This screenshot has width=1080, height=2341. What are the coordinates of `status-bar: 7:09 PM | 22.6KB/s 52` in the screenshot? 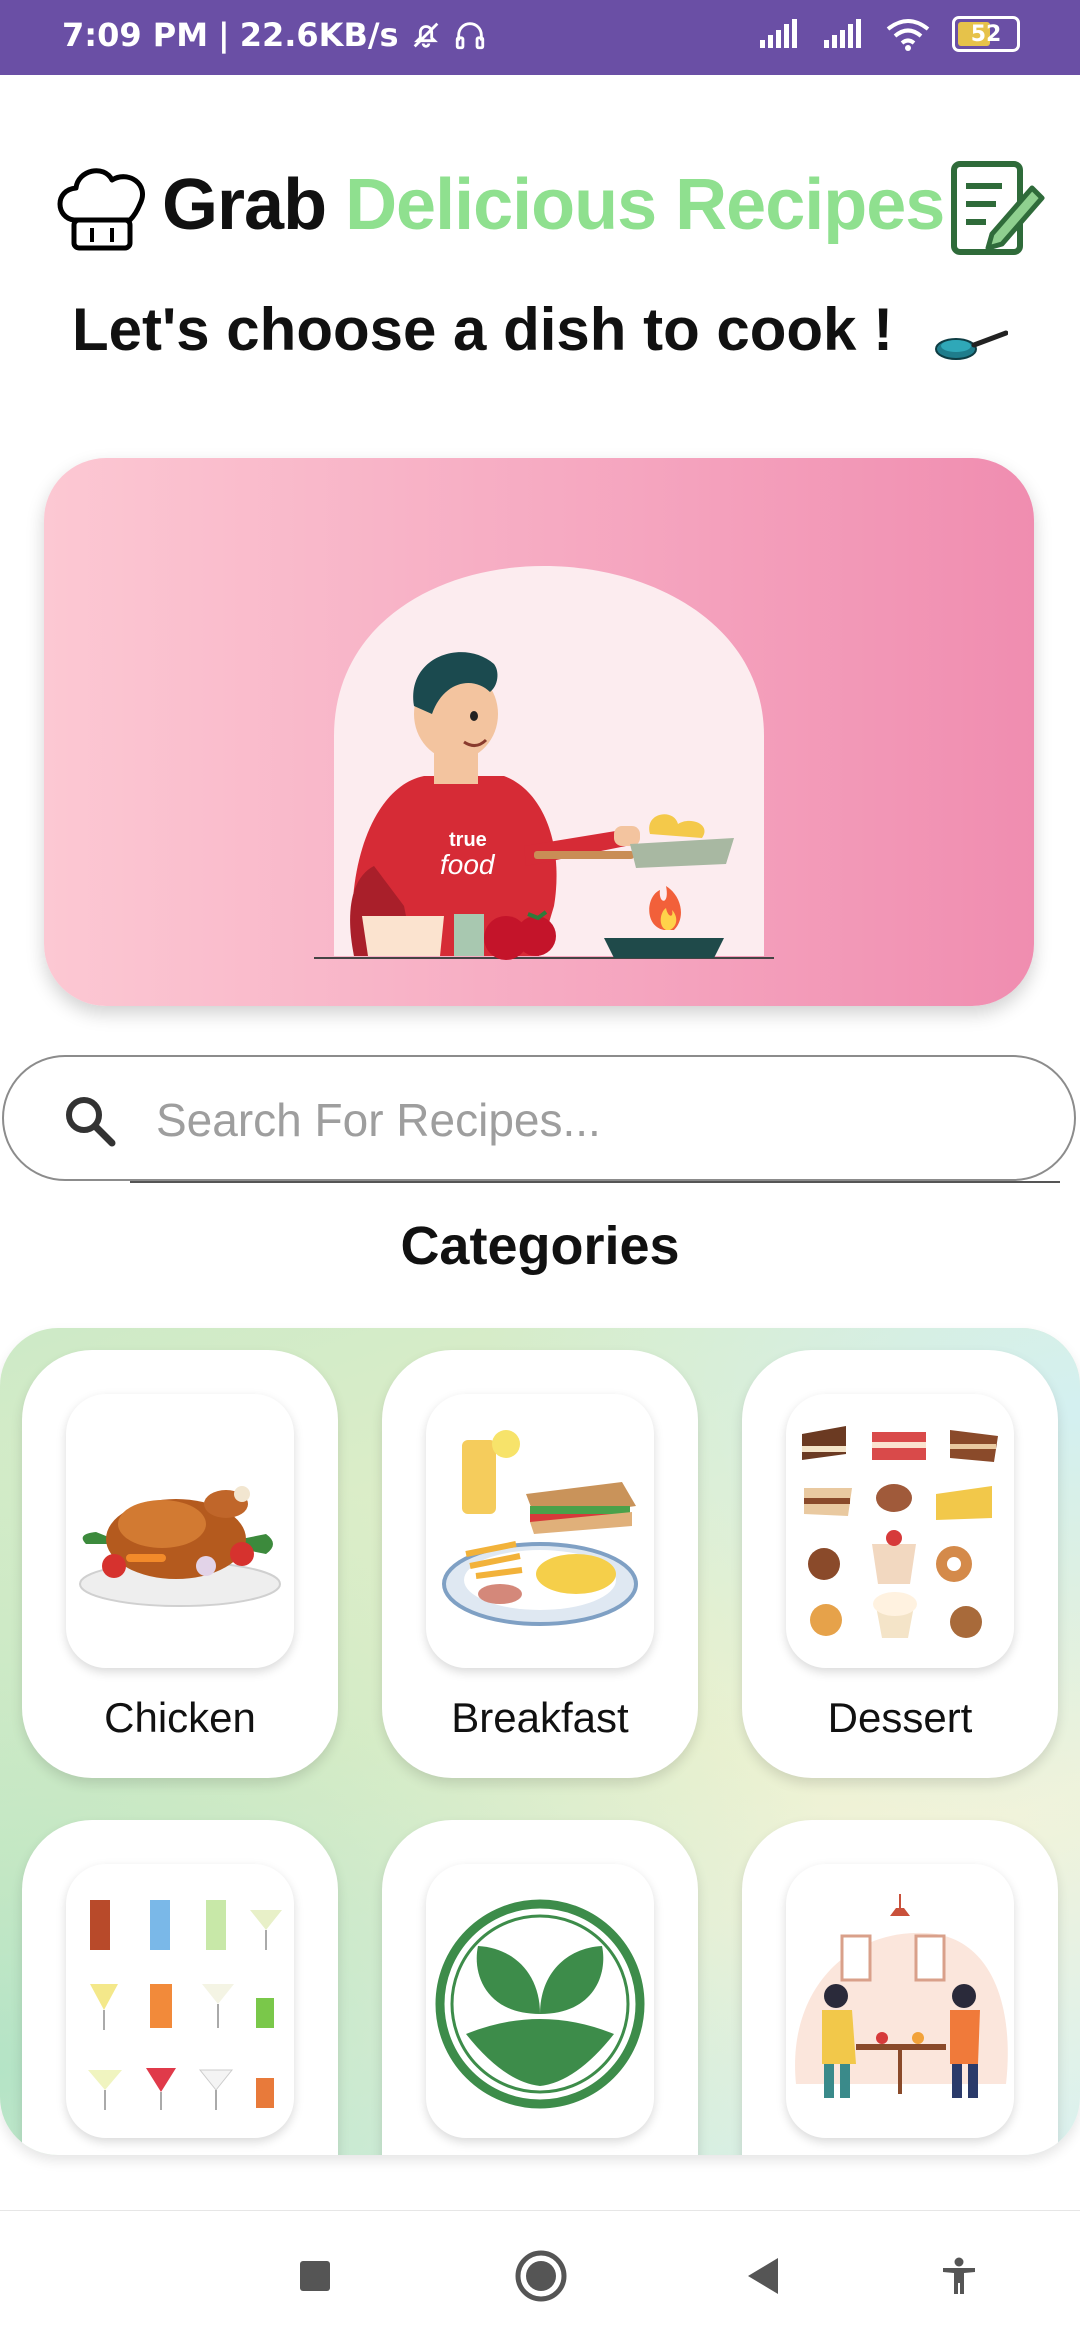 It's located at (540, 37).